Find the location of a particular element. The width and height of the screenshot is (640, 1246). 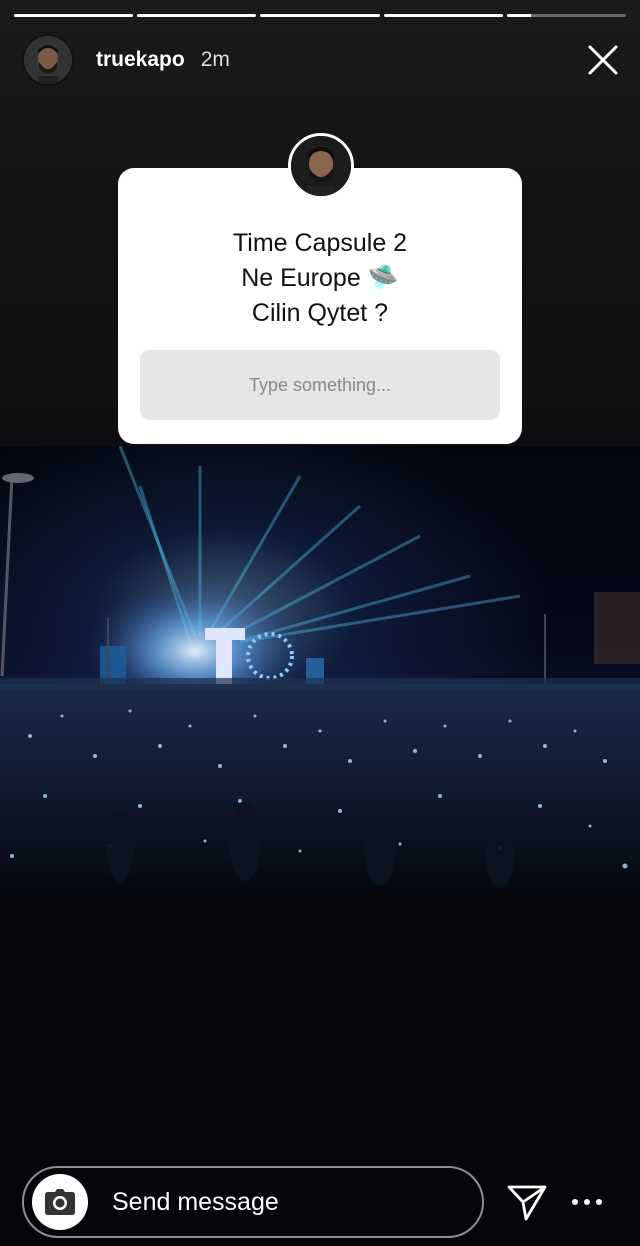

question-line: Ne Europe 🛸 is located at coordinates (320, 278).